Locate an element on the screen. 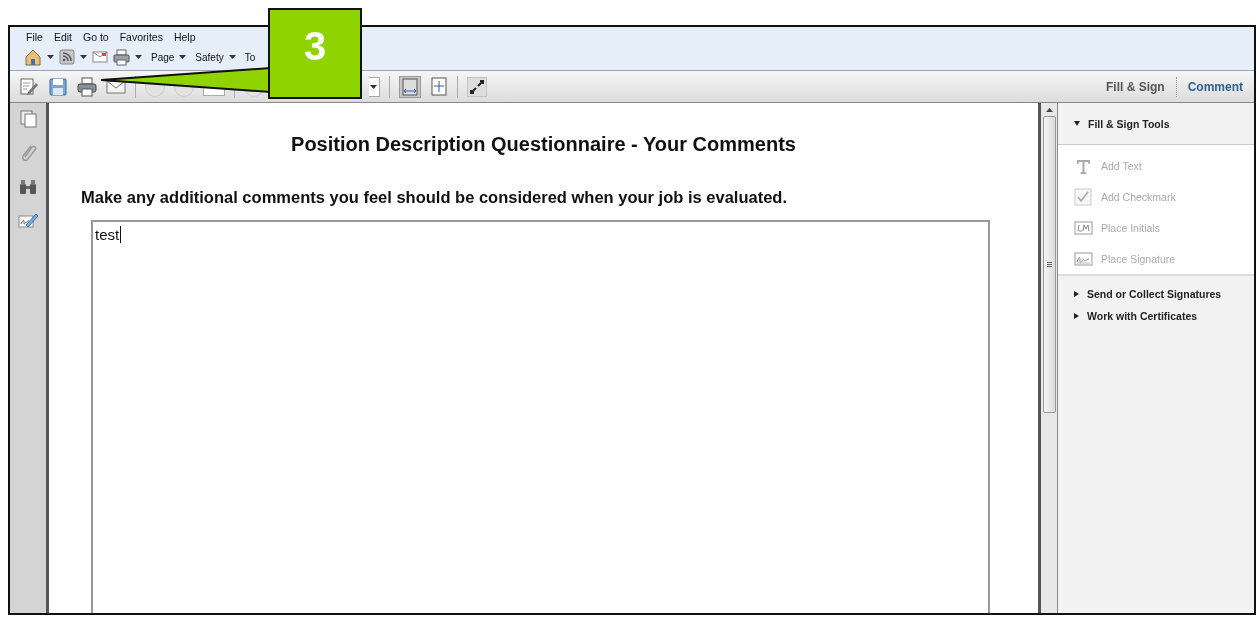 This screenshot has width=1256, height=619. zoom-dropdown is located at coordinates (374, 86).